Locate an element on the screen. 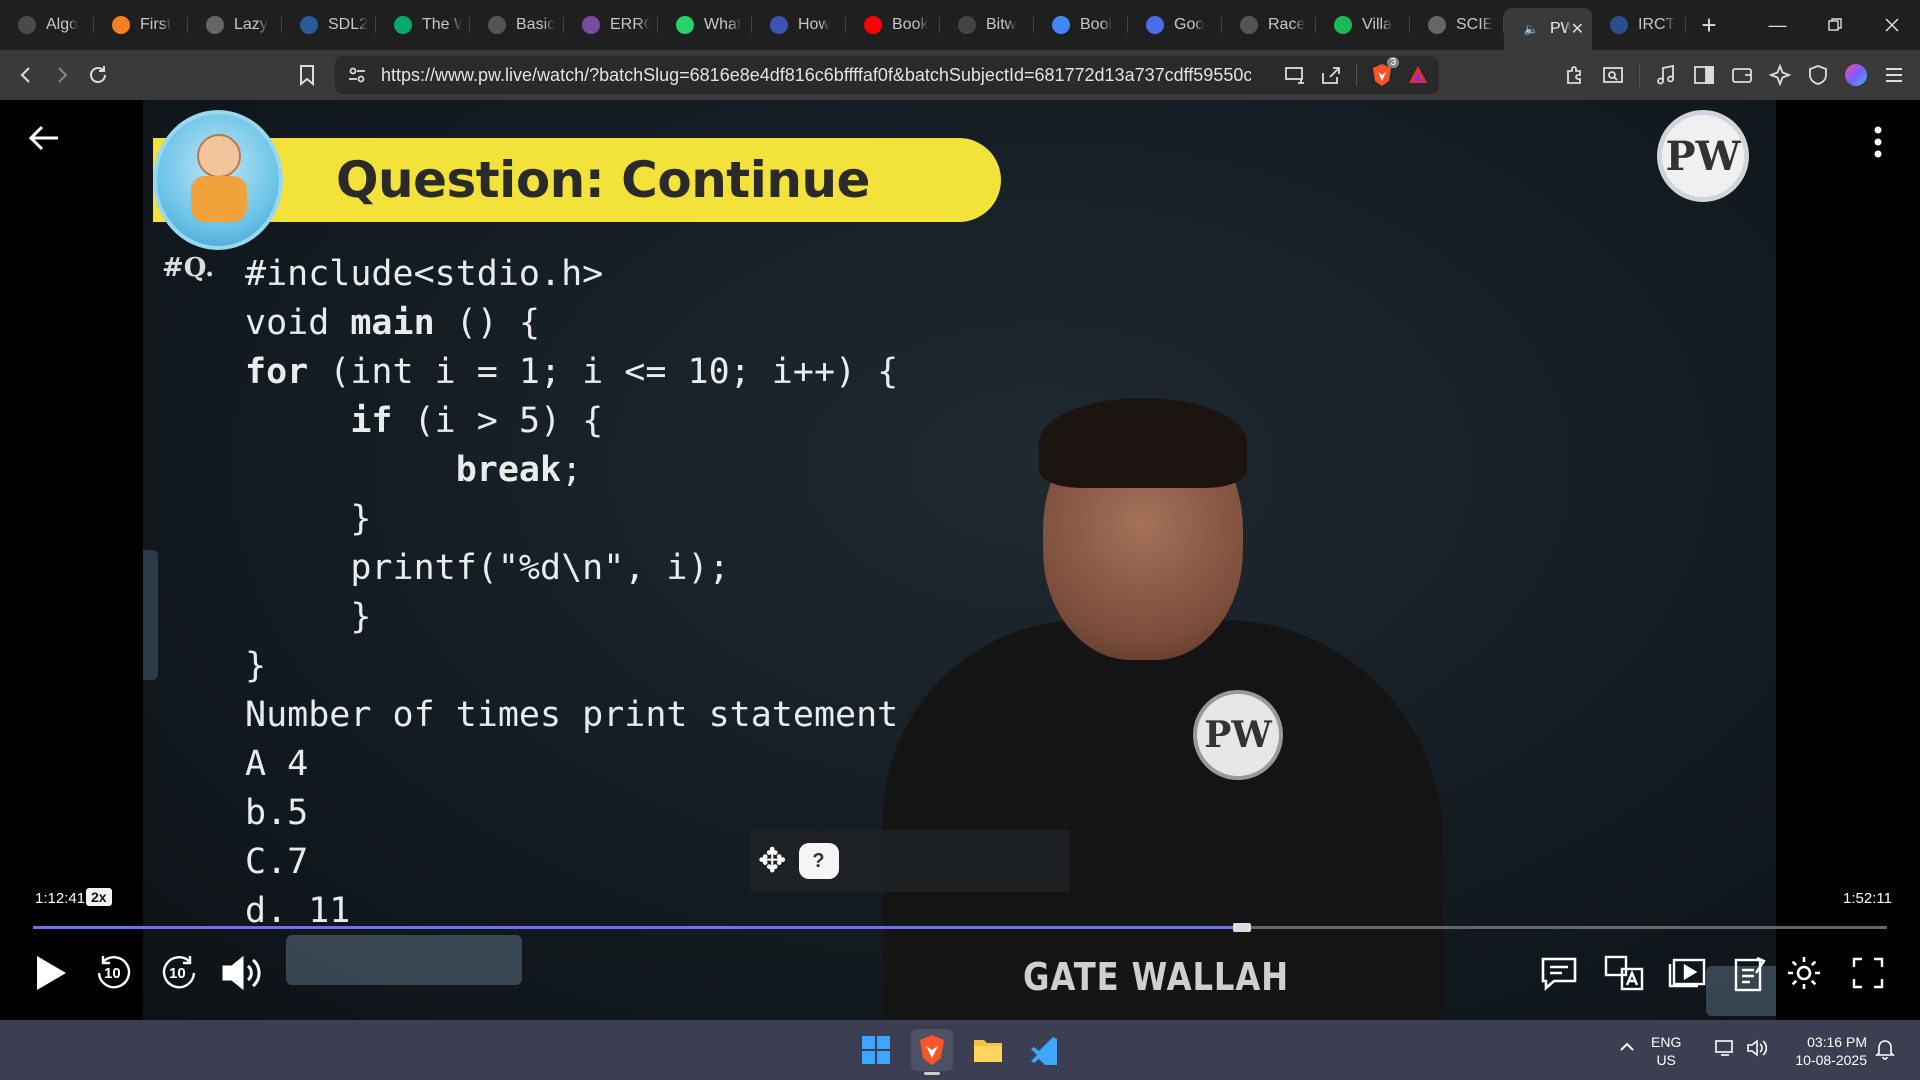 Image resolution: width=1920 pixels, height=1080 pixels. system-clock: 03:16 PM 10-08-2025 is located at coordinates (1821, 1051).